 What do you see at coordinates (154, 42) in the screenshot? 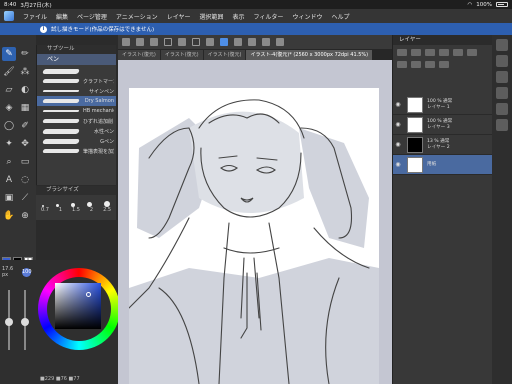
I see `clear-icon` at bounding box center [154, 42].